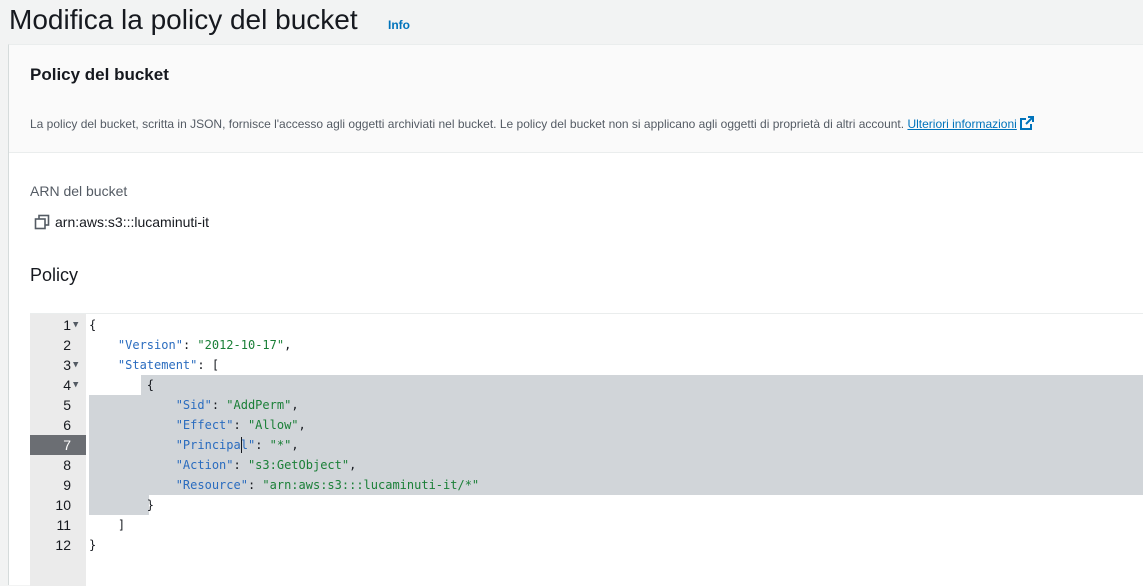  Describe the element at coordinates (215, 445) in the screenshot. I see `json-key: "Principal"` at that location.